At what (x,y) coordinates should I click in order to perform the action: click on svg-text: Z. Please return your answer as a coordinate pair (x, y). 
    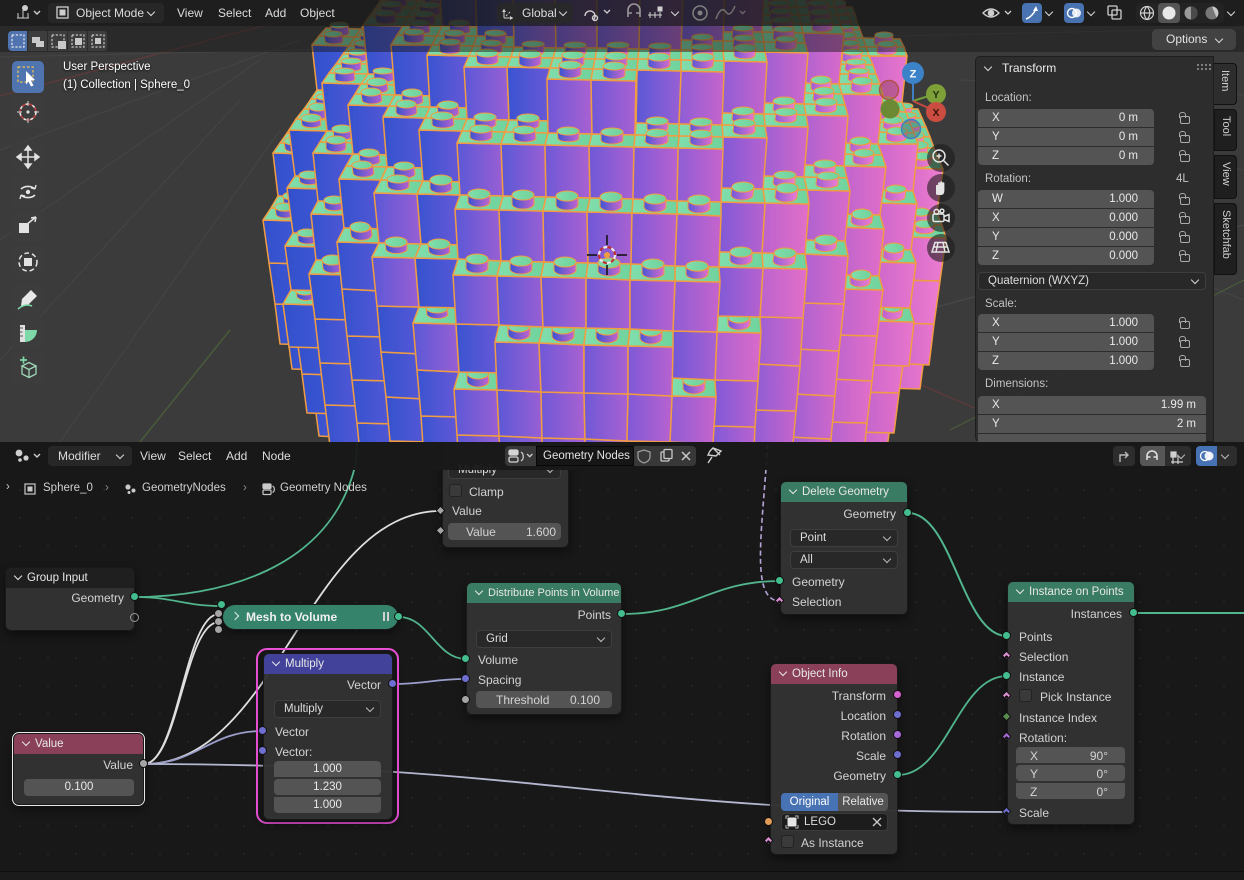
    Looking at the image, I should click on (913, 75).